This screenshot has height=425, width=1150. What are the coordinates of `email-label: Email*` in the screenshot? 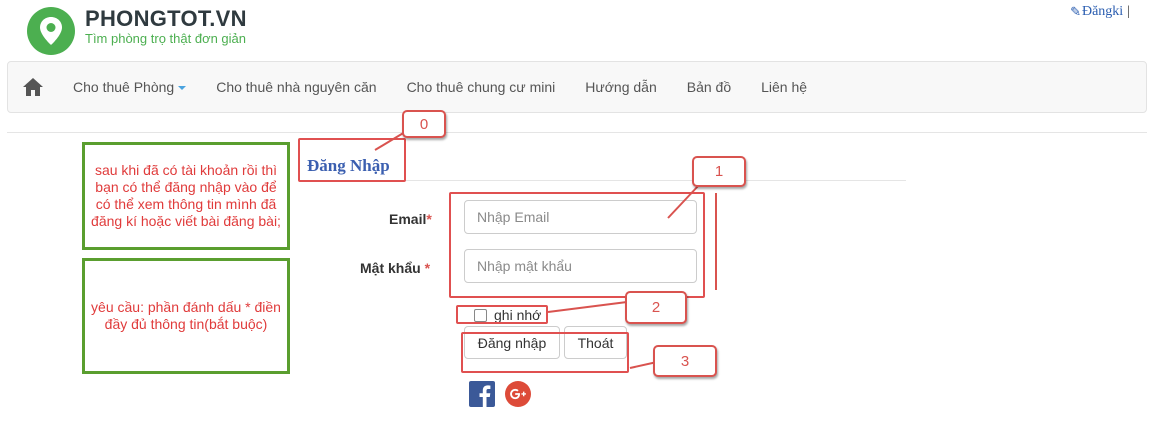 It's located at (410, 219).